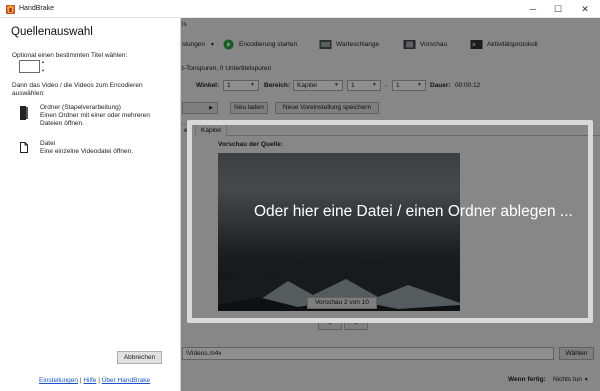 The width and height of the screenshot is (600, 391). I want to click on help-link: Hilfe, so click(89, 380).